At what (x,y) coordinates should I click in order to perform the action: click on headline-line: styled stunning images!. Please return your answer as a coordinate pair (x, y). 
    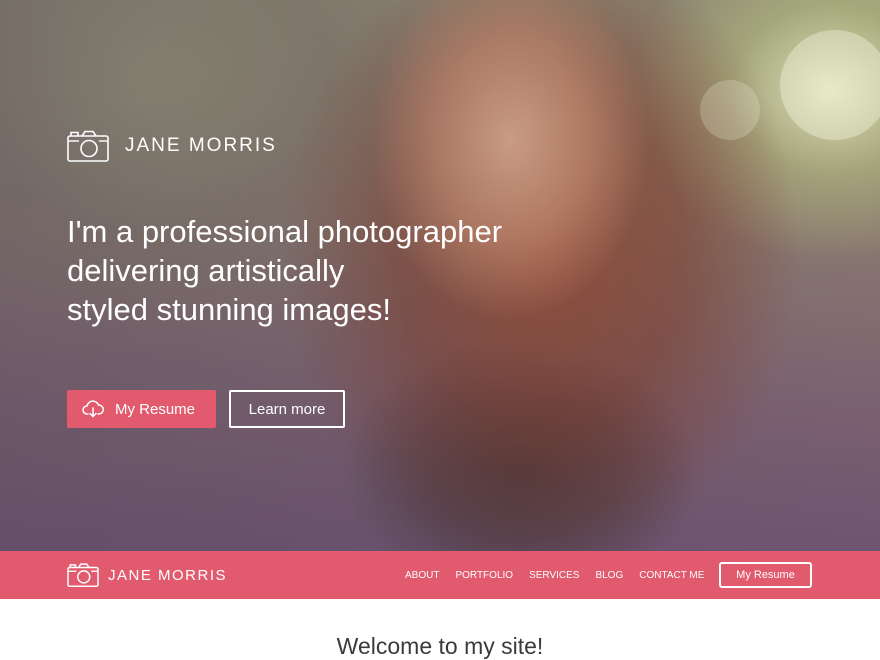
    Looking at the image, I should click on (229, 309).